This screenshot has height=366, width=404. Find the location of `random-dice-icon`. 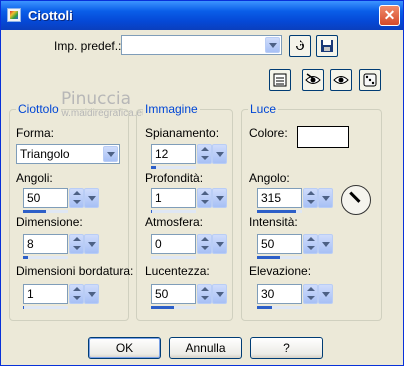

random-dice-icon is located at coordinates (370, 80).